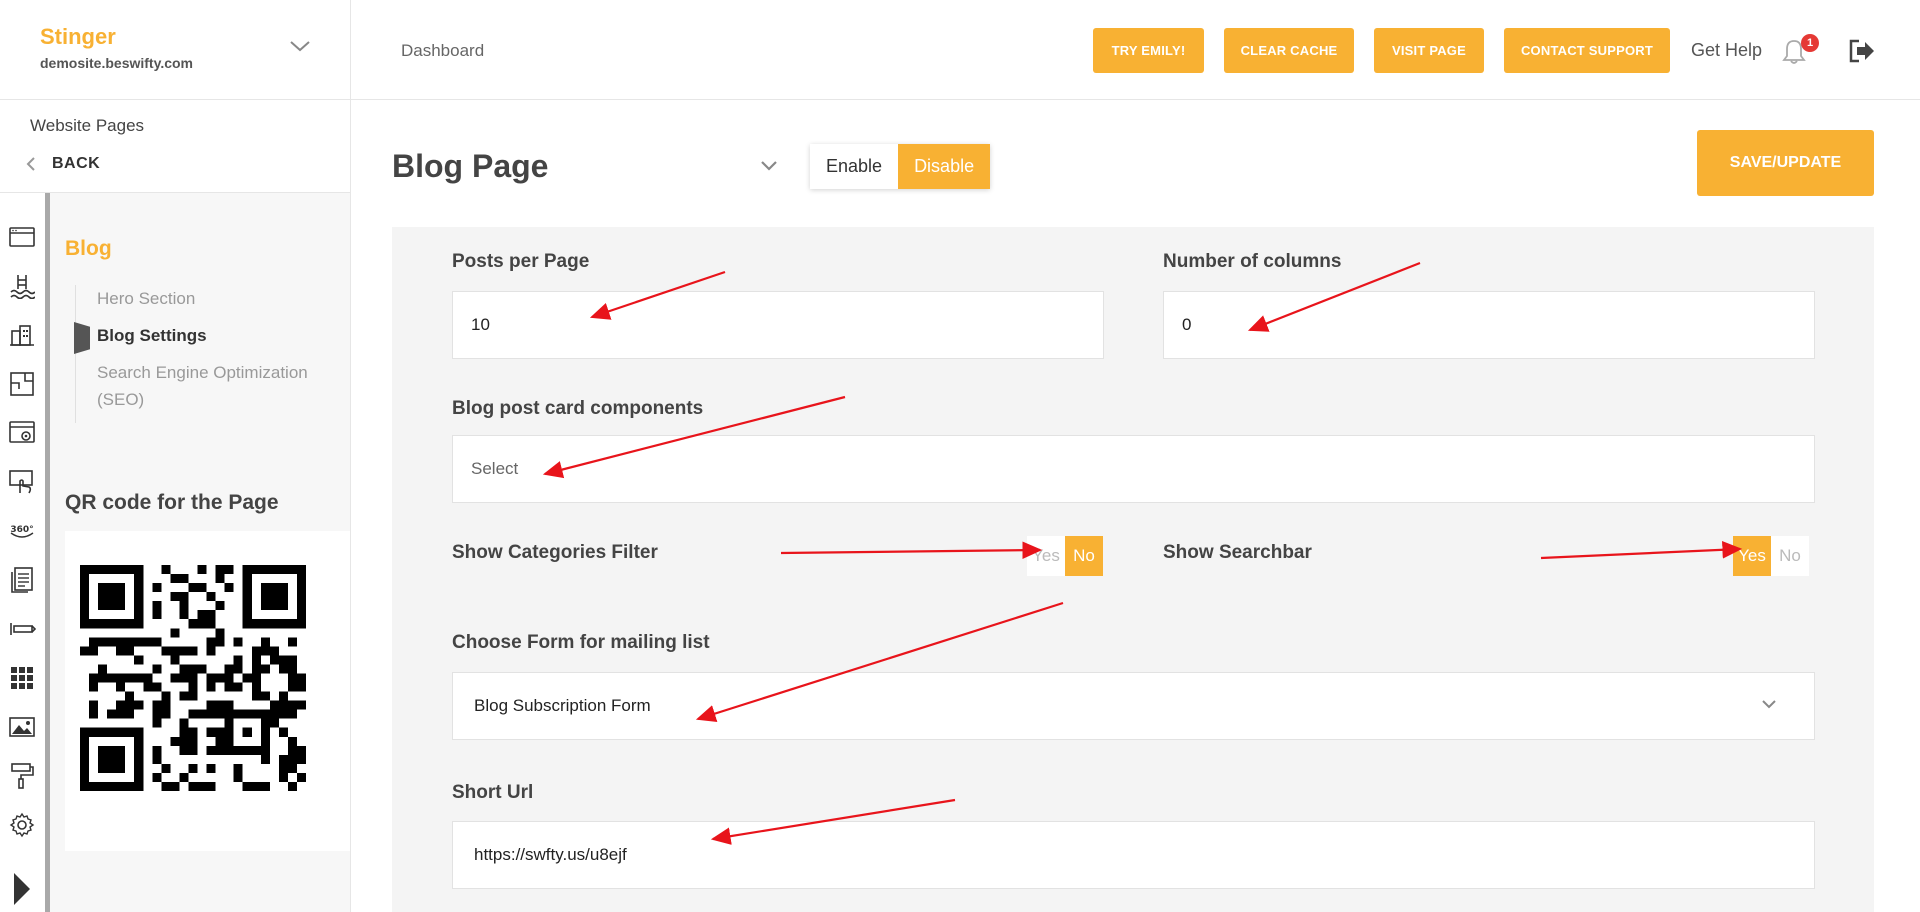  What do you see at coordinates (22, 889) in the screenshot?
I see `play-icon` at bounding box center [22, 889].